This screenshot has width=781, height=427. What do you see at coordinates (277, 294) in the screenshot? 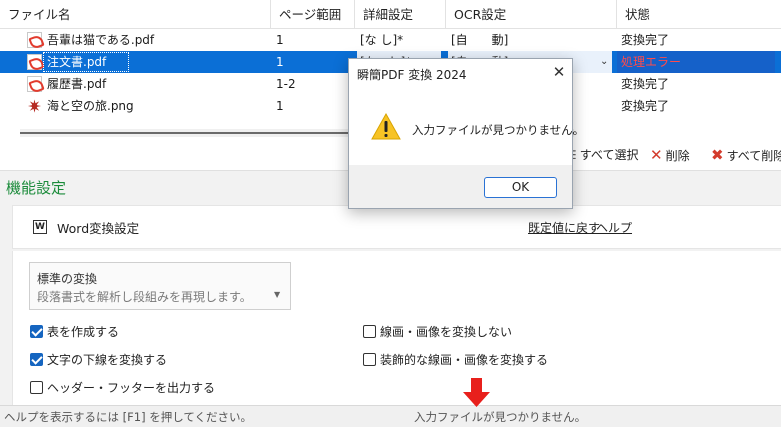
I see `dropdown-caret-icon: ▼` at bounding box center [277, 294].